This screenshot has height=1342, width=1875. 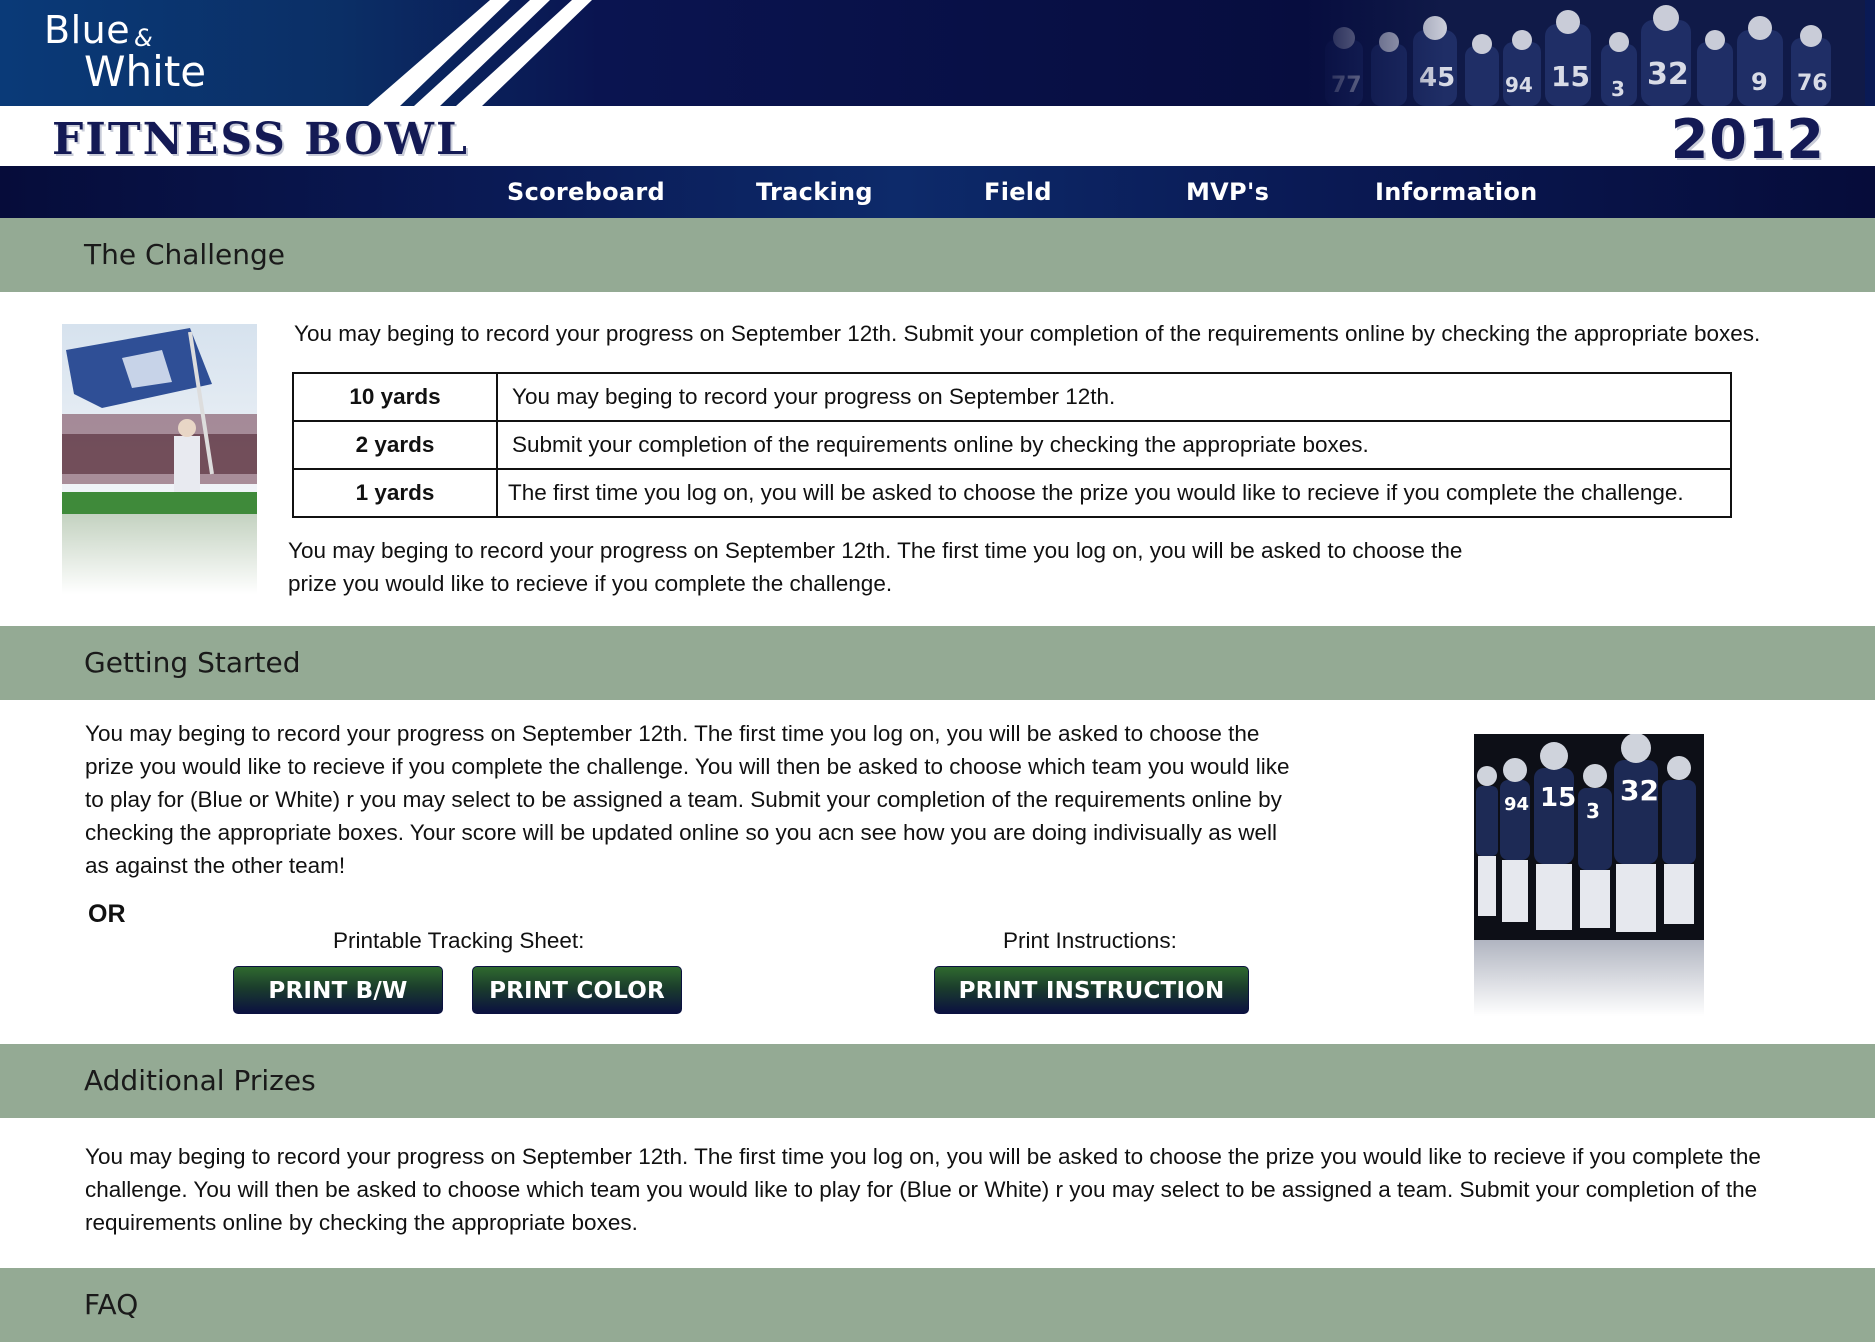 I want to click on print-instruction-button: PRINT INSTRUCTION, so click(x=1091, y=990).